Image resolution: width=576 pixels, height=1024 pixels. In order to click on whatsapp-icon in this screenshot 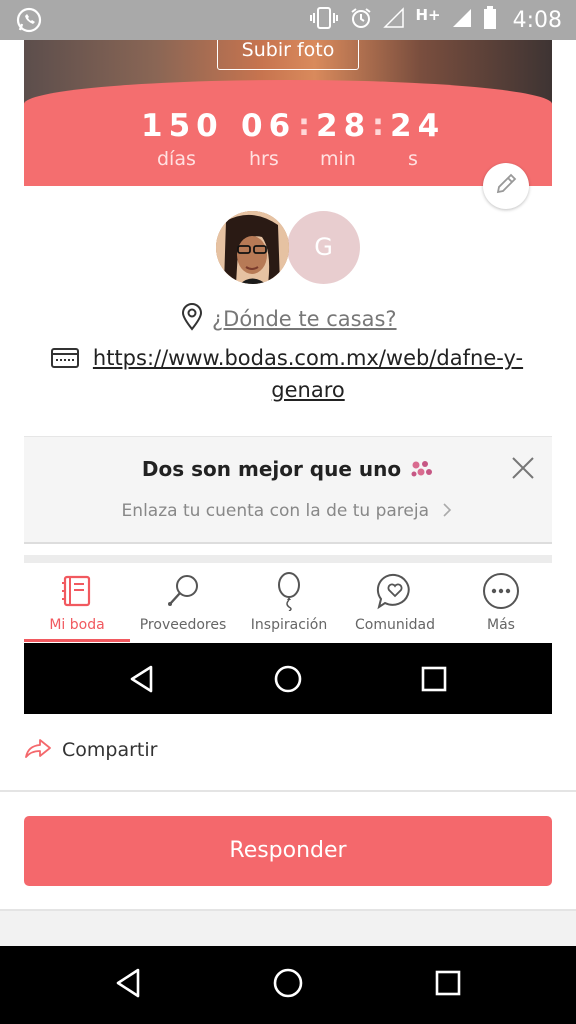, I will do `click(29, 20)`.